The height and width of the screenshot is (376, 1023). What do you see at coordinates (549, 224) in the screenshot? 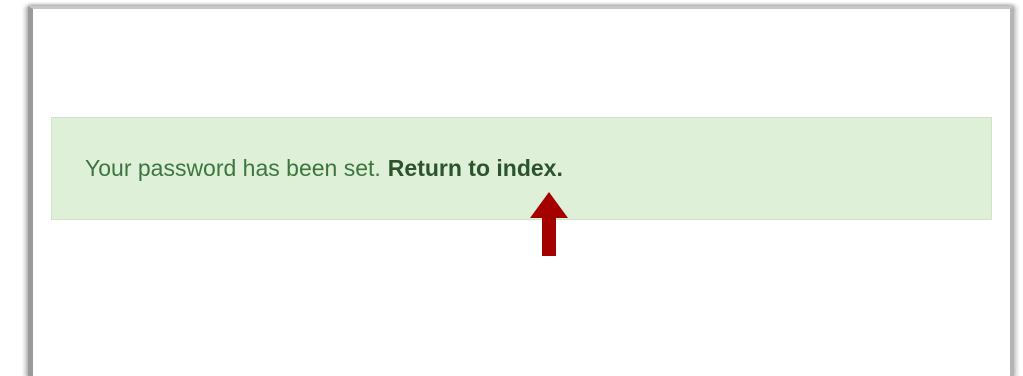
I see `up-arrow-icon` at bounding box center [549, 224].